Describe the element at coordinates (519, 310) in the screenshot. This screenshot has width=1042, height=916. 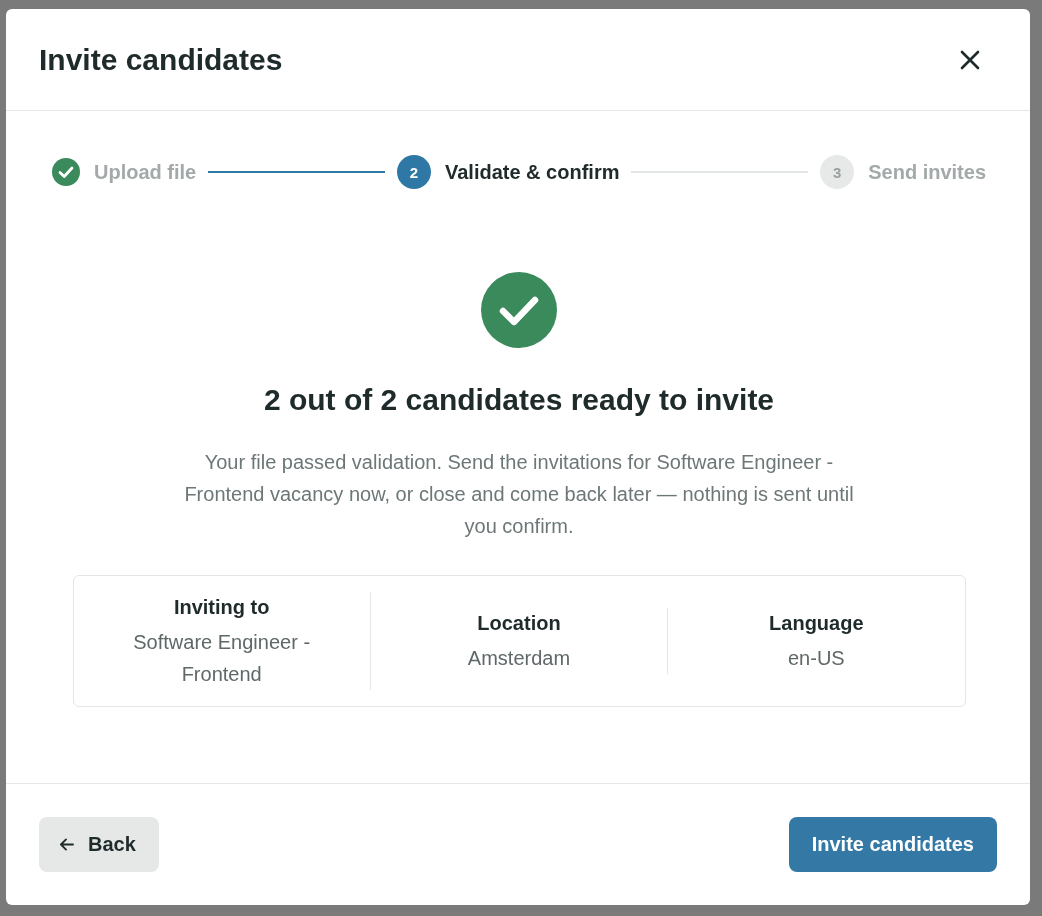
I see `check-circle-icon` at that location.